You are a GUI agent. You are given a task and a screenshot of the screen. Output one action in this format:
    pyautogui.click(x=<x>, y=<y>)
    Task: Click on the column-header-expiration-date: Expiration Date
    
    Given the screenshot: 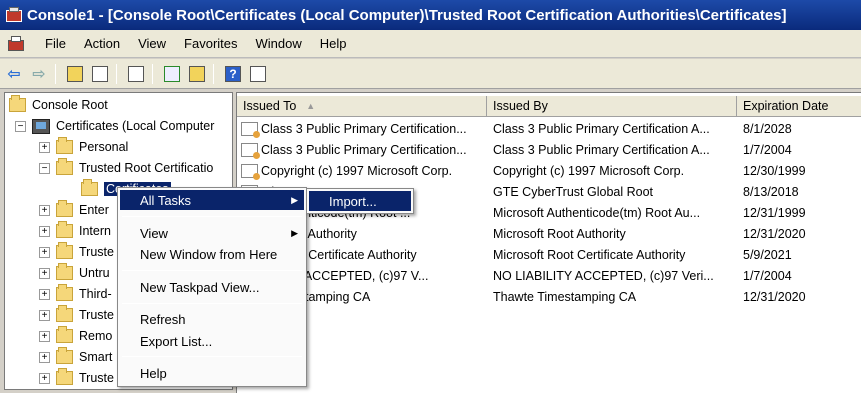 What is the action you would take?
    pyautogui.click(x=799, y=106)
    